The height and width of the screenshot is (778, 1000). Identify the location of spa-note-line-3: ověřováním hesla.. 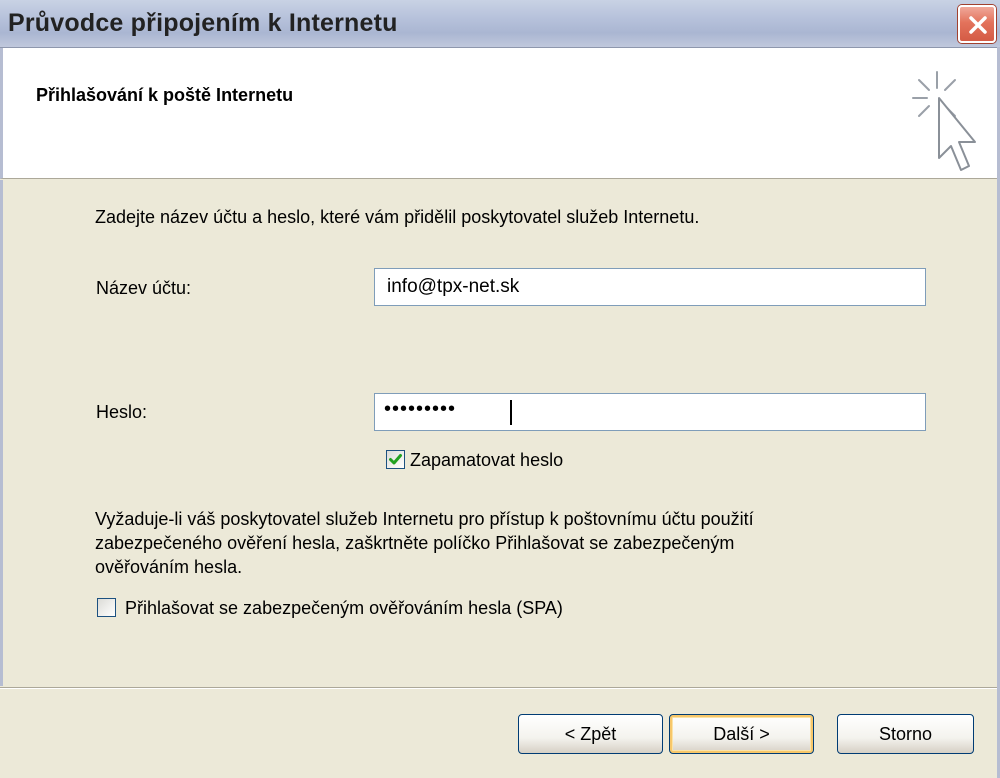
(169, 567).